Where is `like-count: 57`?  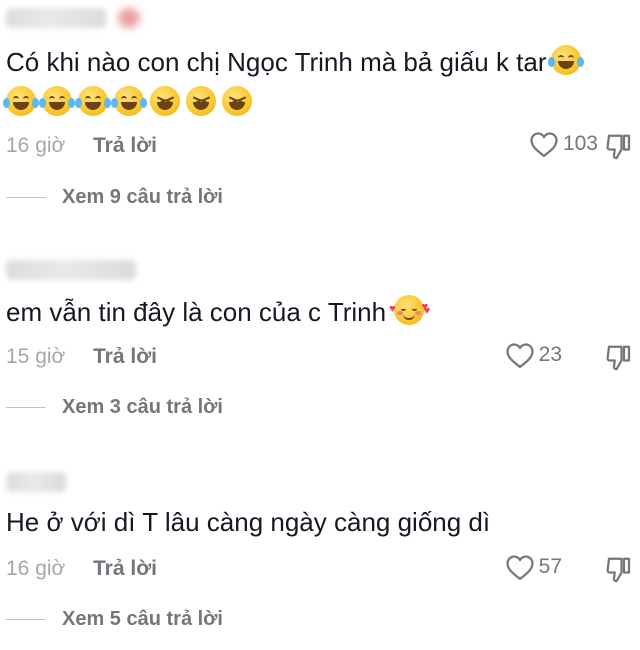 like-count: 57 is located at coordinates (550, 566).